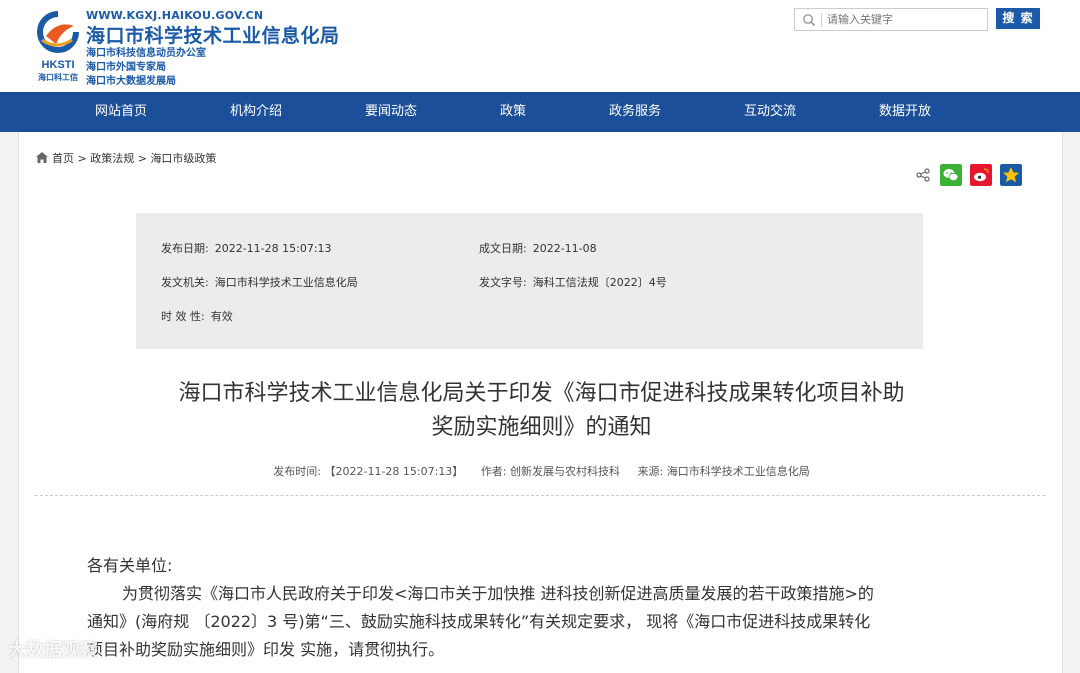 The width and height of the screenshot is (1080, 673). Describe the element at coordinates (58, 46) in the screenshot. I see `site-logo: HKSTI 海口科工信` at that location.